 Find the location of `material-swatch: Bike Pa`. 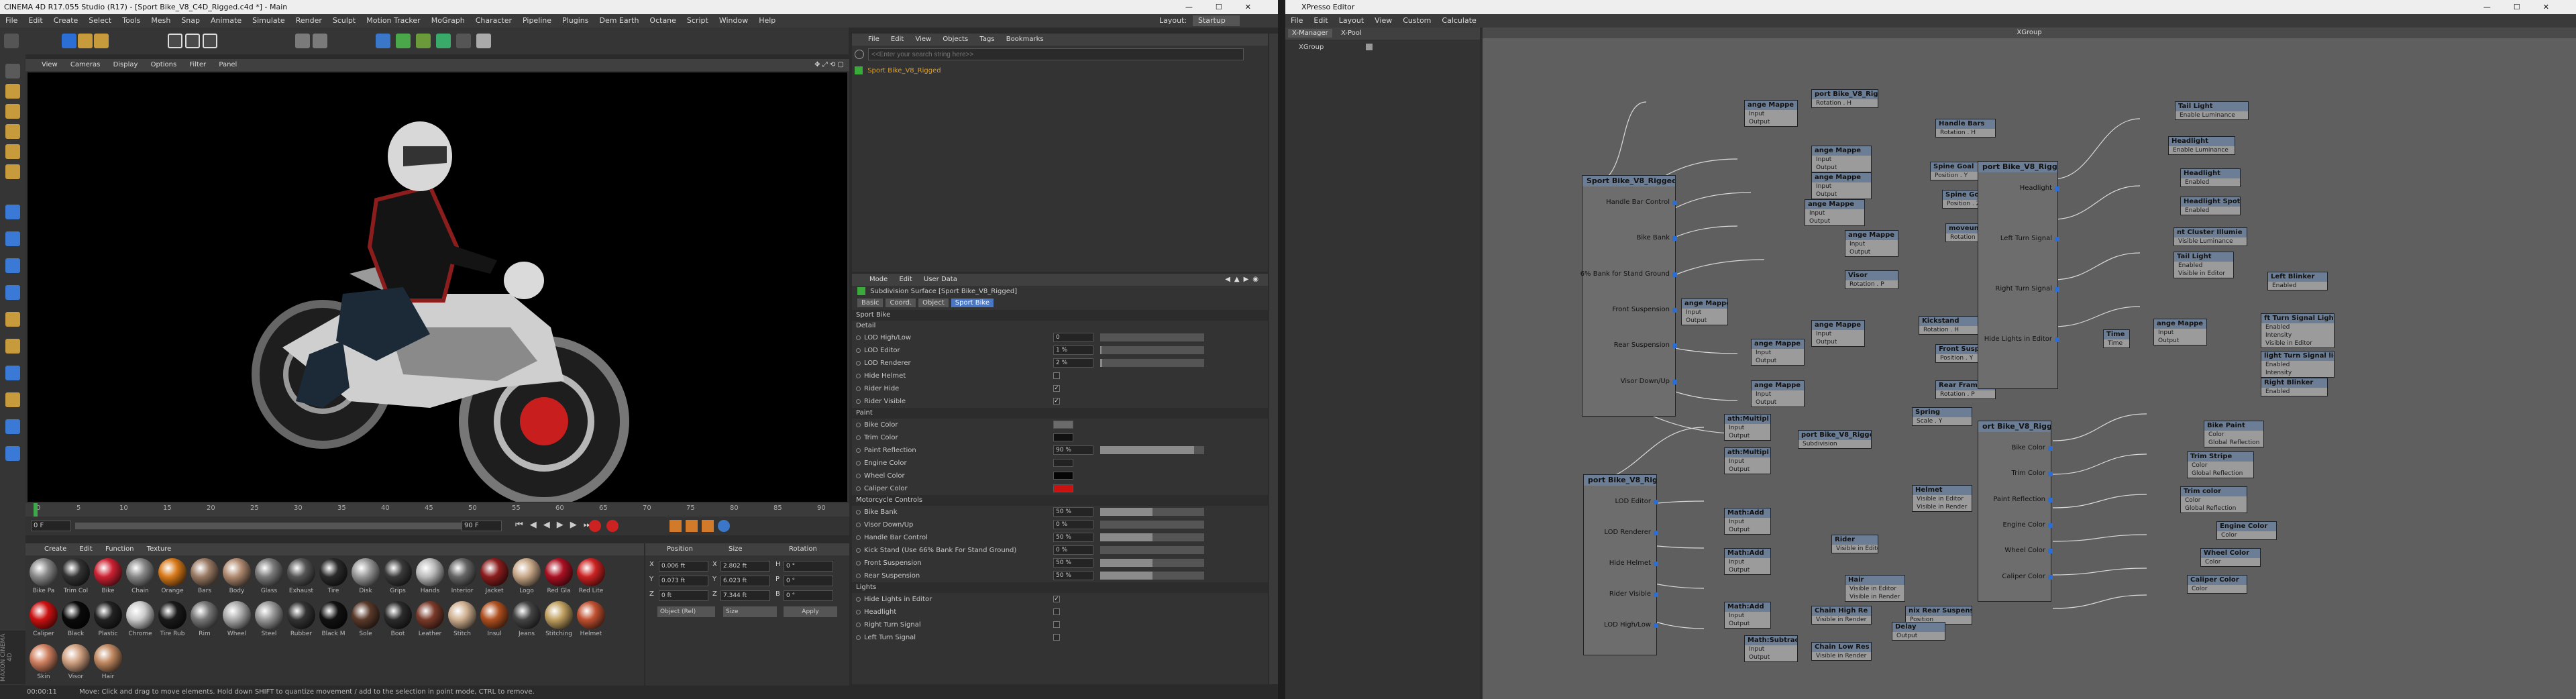

material-swatch: Bike Pa is located at coordinates (43, 577).